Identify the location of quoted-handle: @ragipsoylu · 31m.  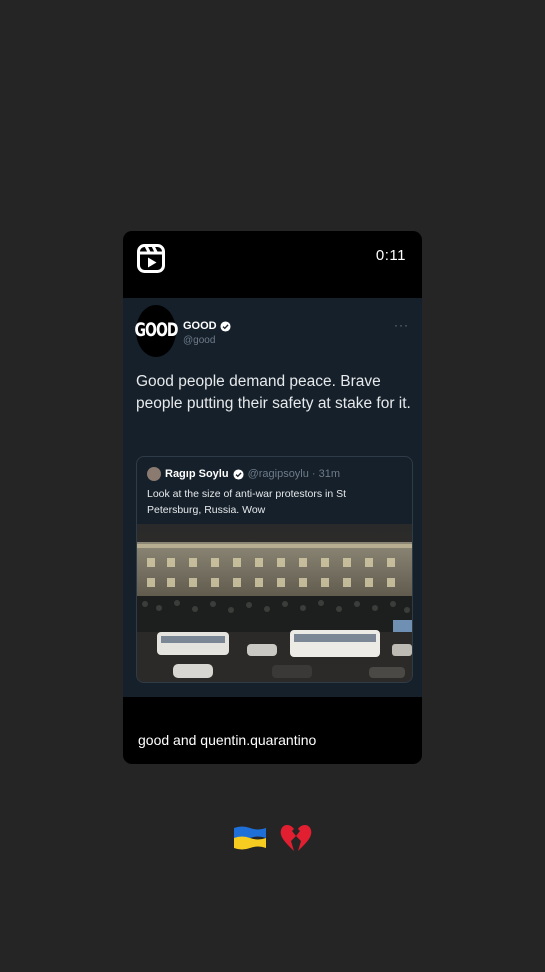
(294, 474).